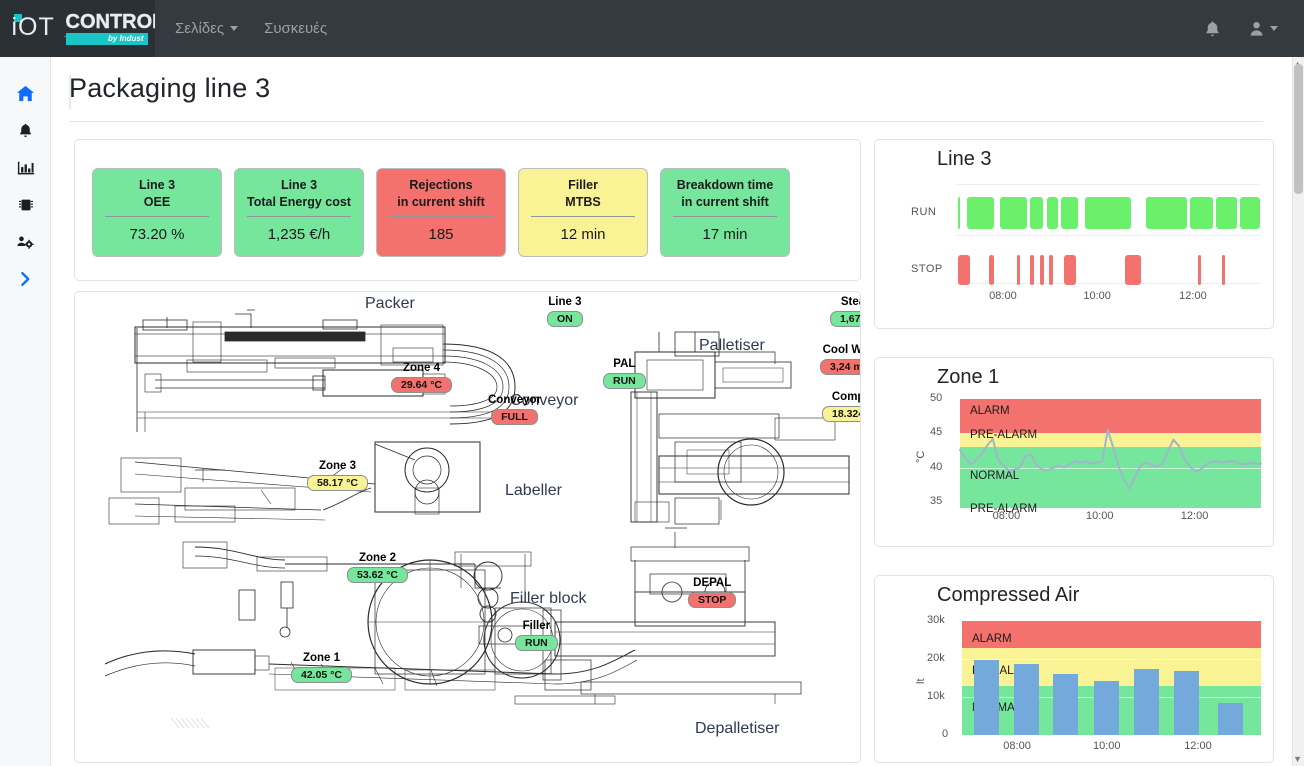 This screenshot has height=766, width=1304. I want to click on scroll-down-arrow: ▼, so click(1297, 759).